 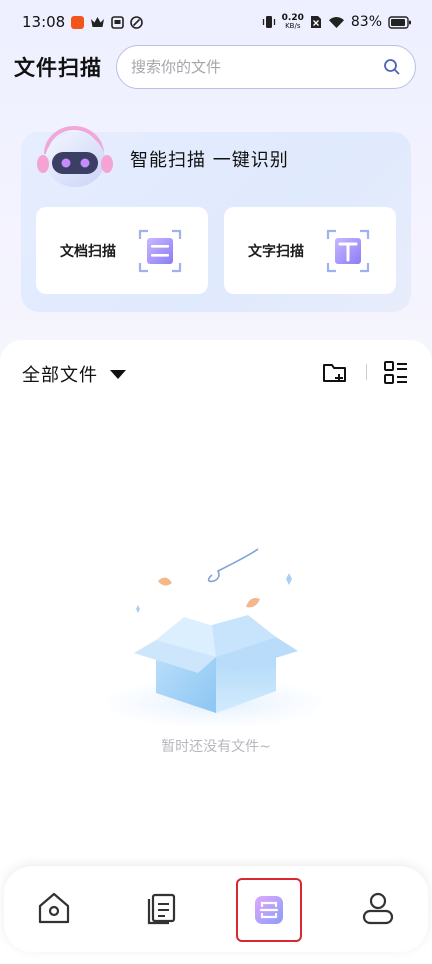 I want to click on crown-icon, so click(x=98, y=21).